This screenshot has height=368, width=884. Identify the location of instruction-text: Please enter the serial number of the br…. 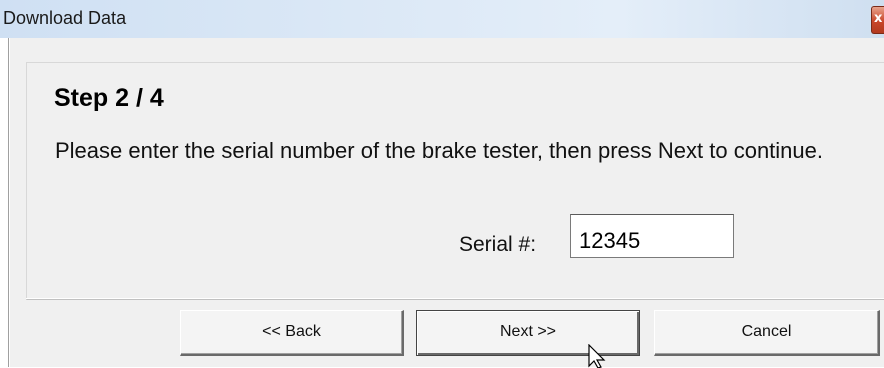
(439, 150).